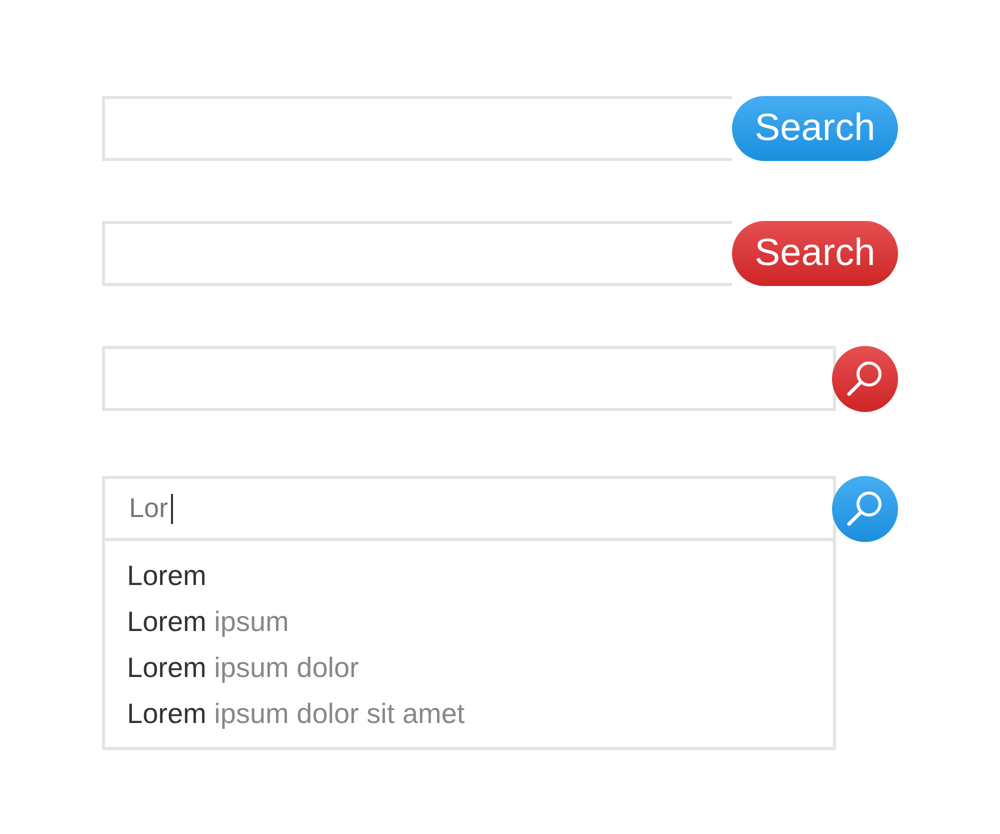  Describe the element at coordinates (148, 508) in the screenshot. I see `search-text: Lor` at that location.